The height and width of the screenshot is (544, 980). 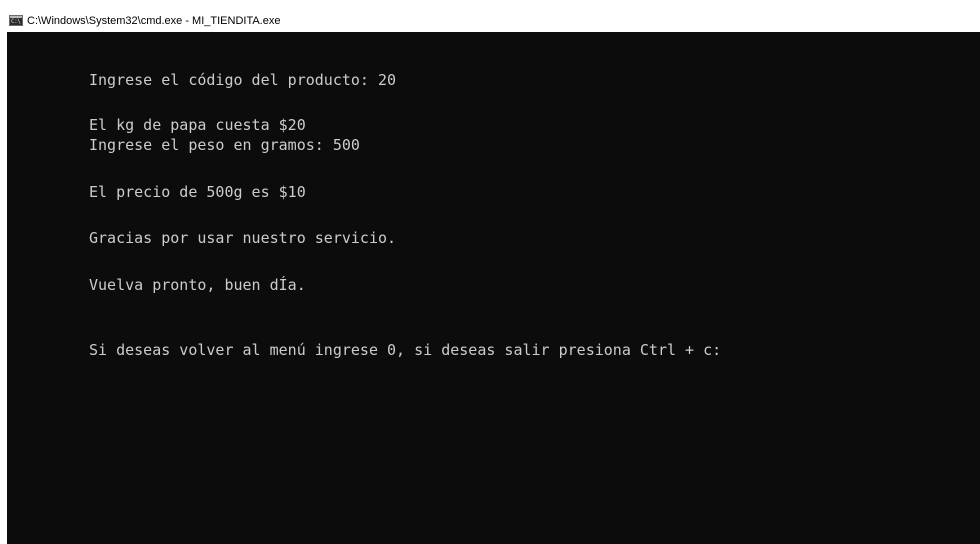 I want to click on cmd-icon-glyph: C:\, so click(x=16, y=21).